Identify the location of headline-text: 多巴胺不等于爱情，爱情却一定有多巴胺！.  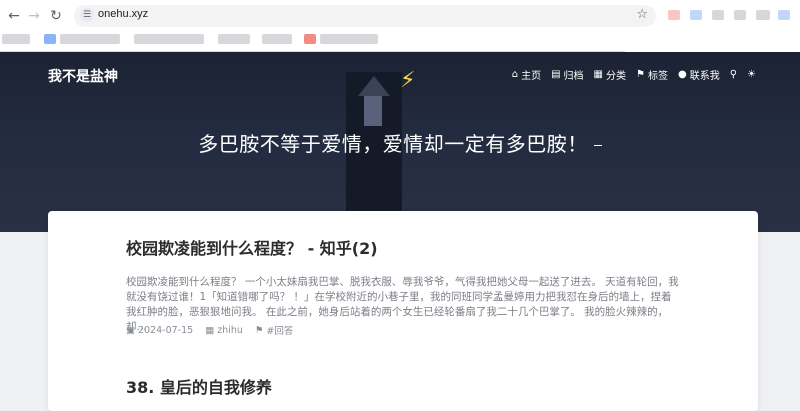
(393, 144).